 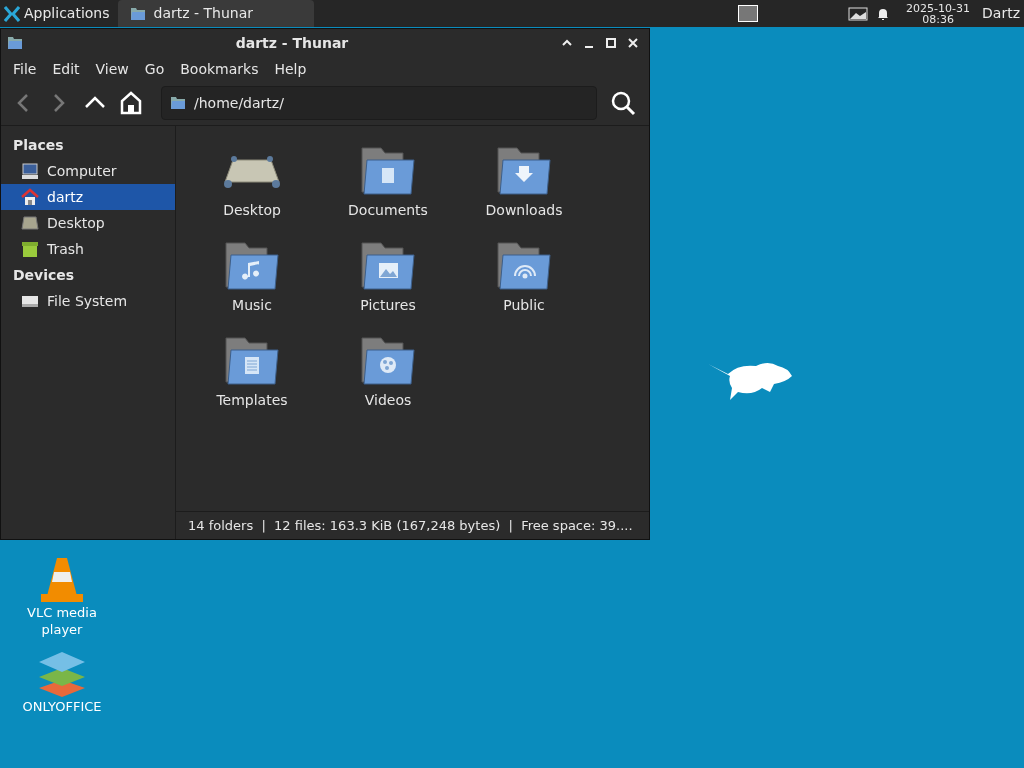 I want to click on taskbar-button: dartz - Thunar, so click(x=215, y=13).